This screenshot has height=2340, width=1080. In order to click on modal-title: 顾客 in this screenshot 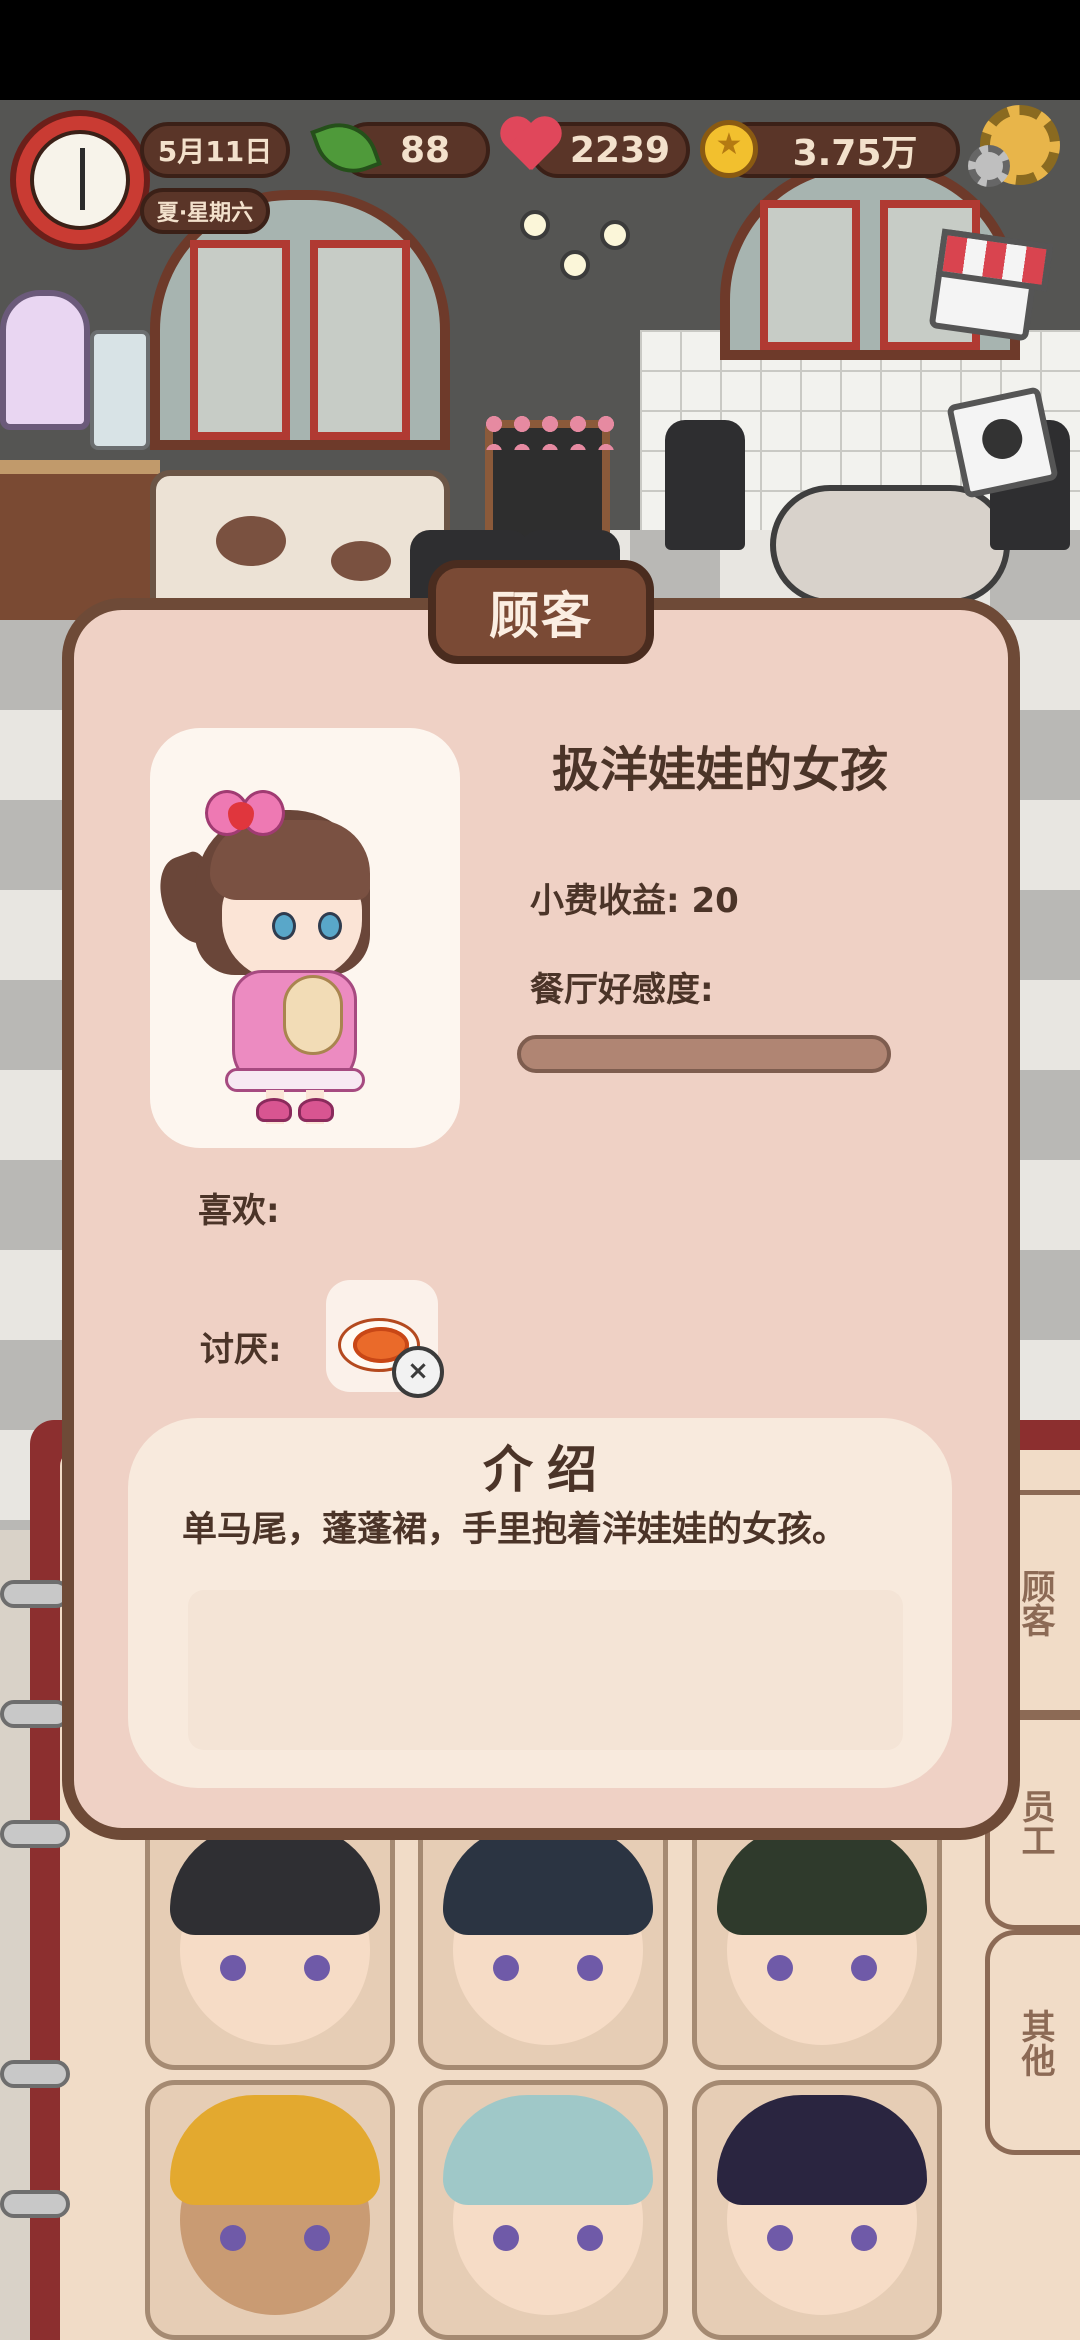, I will do `click(541, 616)`.